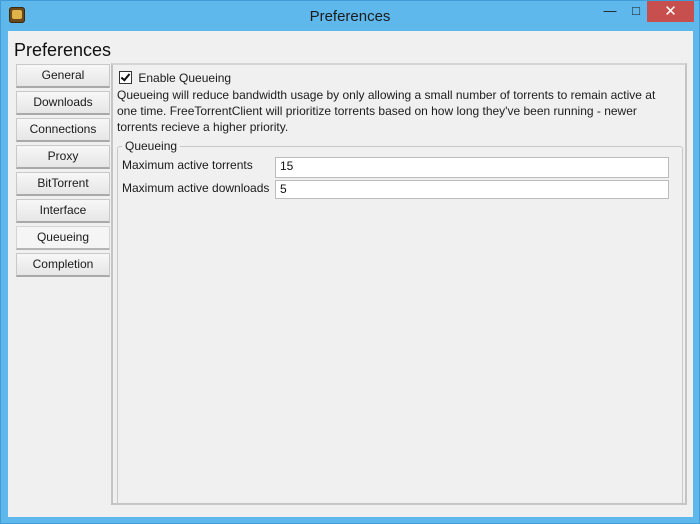 The width and height of the screenshot is (700, 524). Describe the element at coordinates (63, 157) in the screenshot. I see `tab-proxy: Proxy` at that location.